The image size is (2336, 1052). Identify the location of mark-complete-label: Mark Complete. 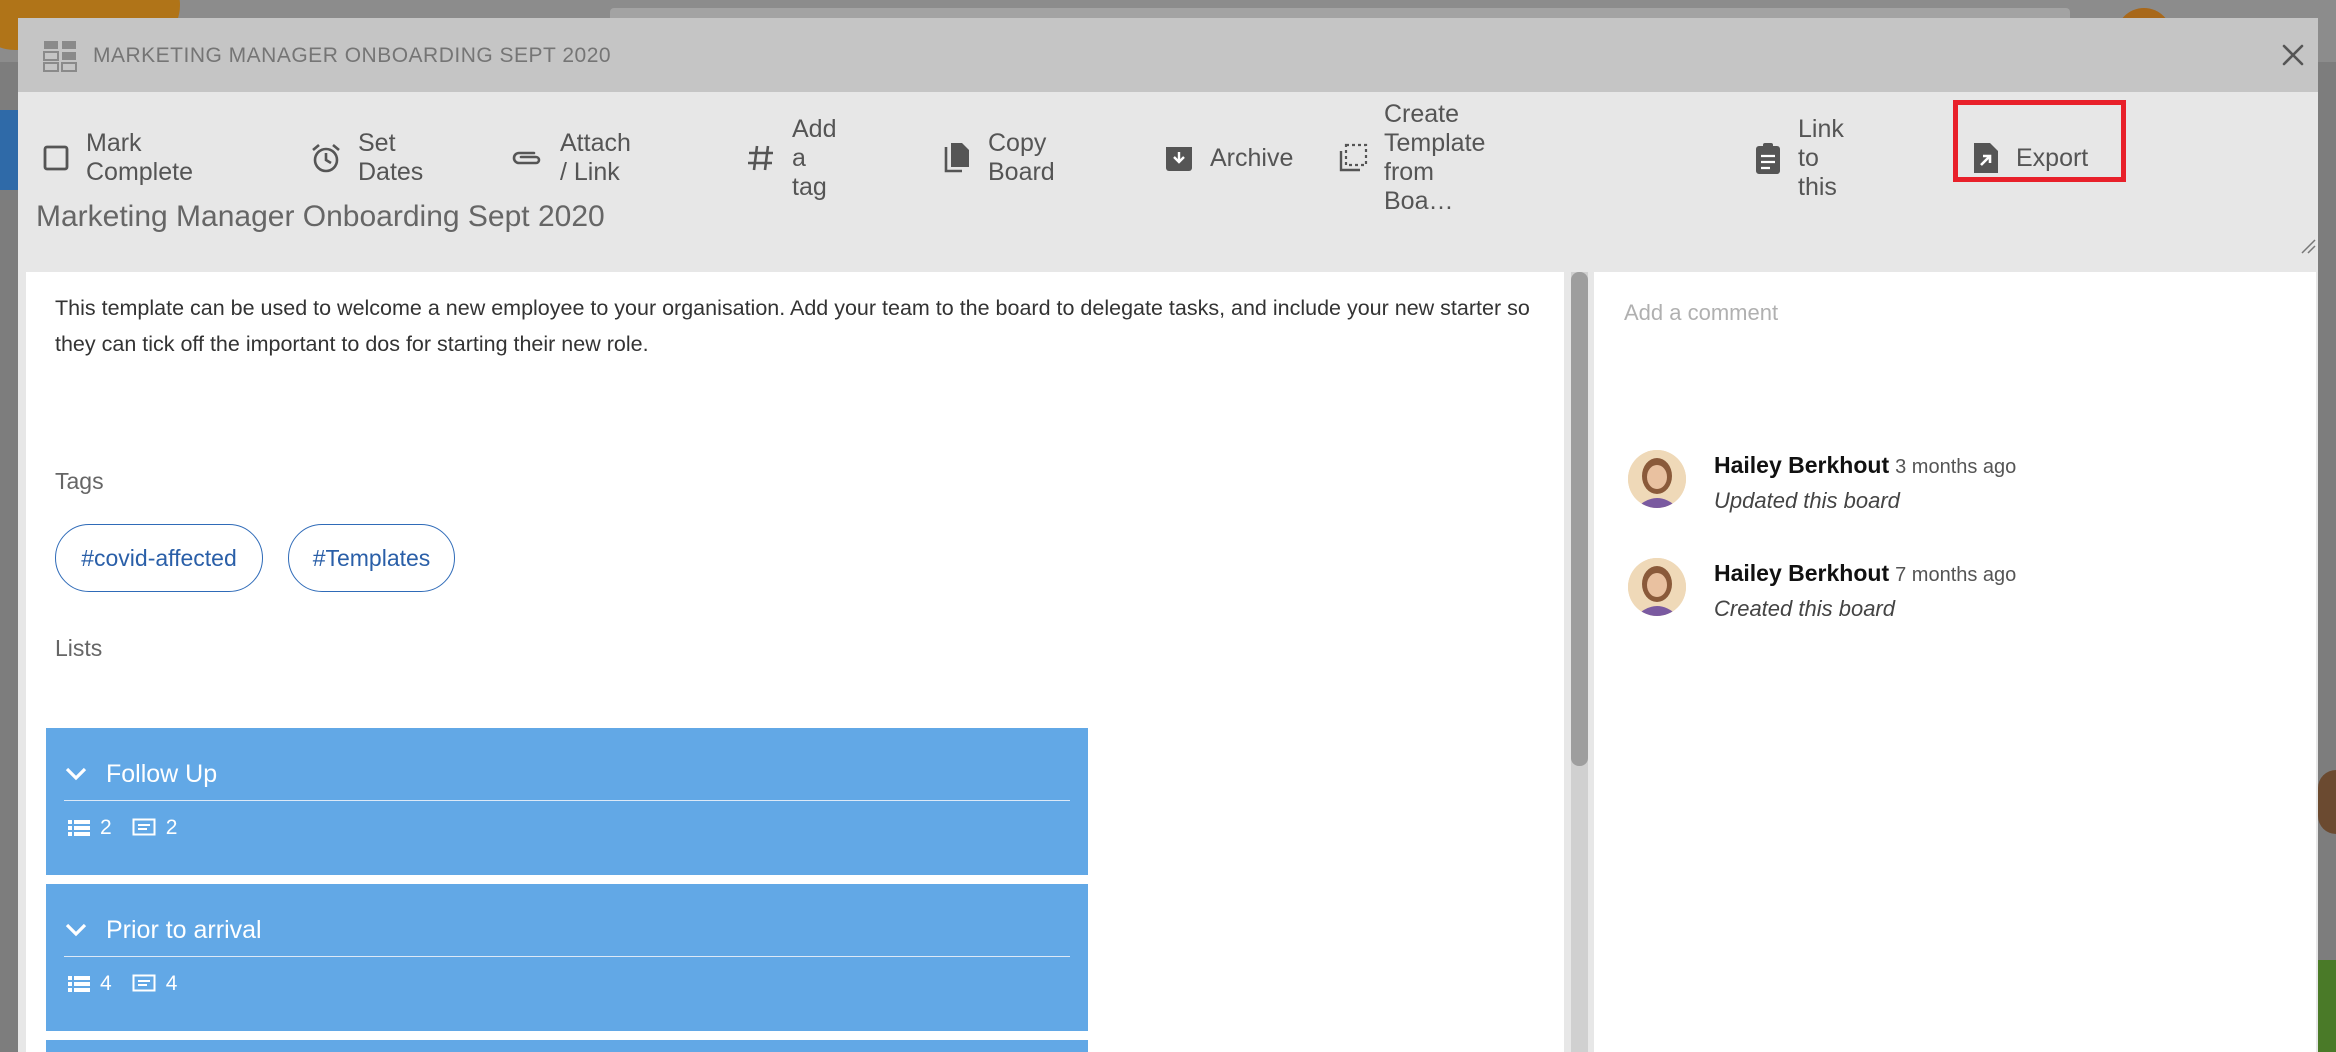
(139, 157).